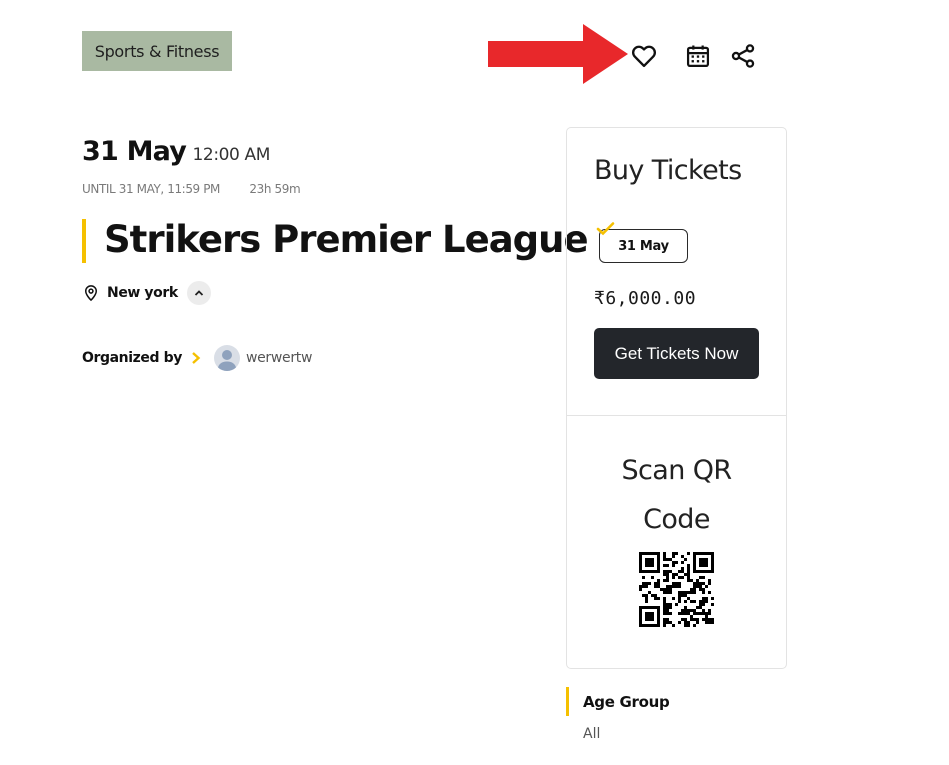 Image resolution: width=949 pixels, height=765 pixels. I want to click on event-until-line: UNTIL 31 MAY, 11:59 PM 23h 59m, so click(191, 189).